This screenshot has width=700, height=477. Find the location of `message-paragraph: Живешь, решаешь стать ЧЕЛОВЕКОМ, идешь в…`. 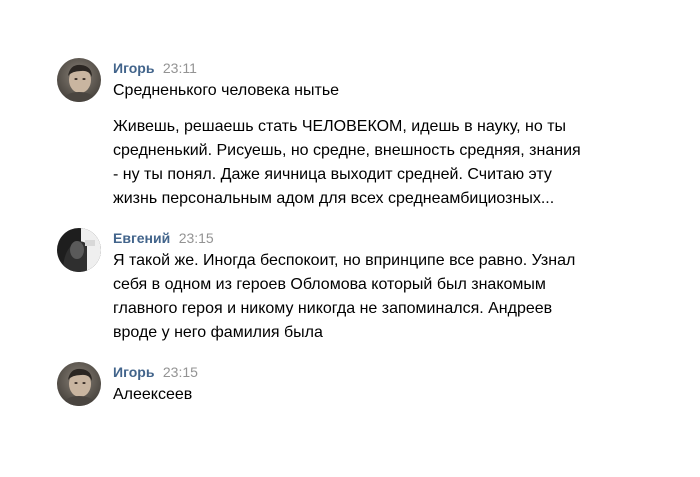

message-paragraph: Живешь, решаешь стать ЧЕЛОВЕКОМ, идешь в… is located at coordinates (347, 162).